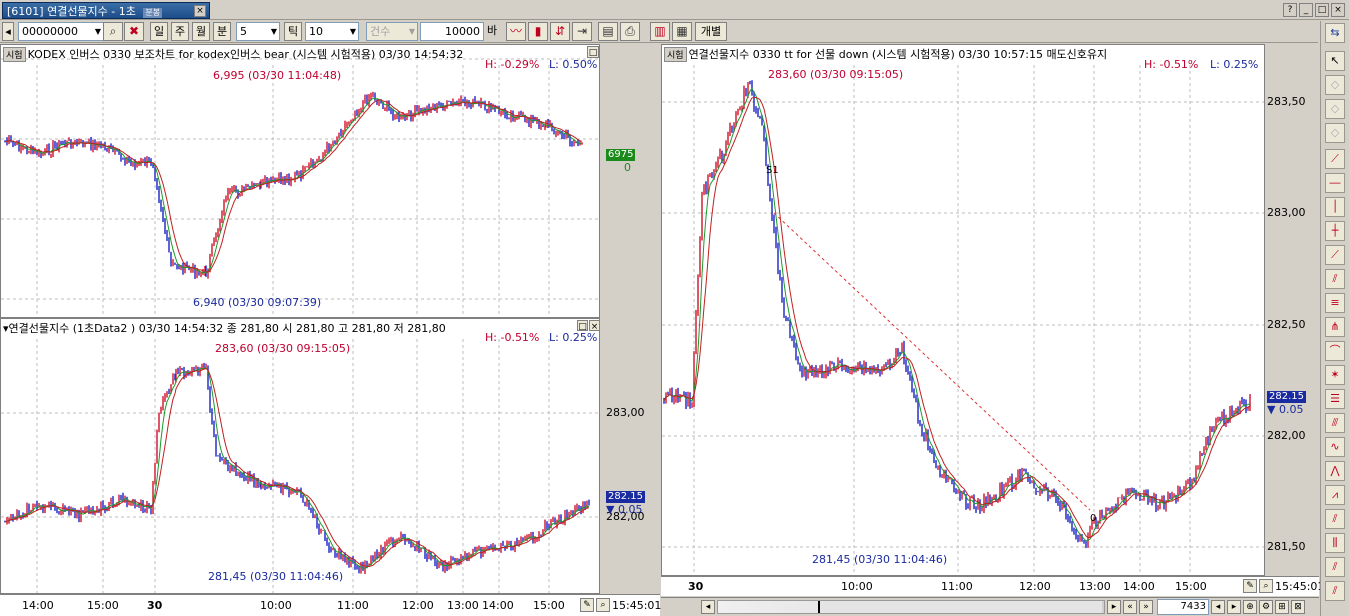 This screenshot has width=1349, height=616. What do you see at coordinates (932, 361) in the screenshot?
I see `trend-line` at bounding box center [932, 361].